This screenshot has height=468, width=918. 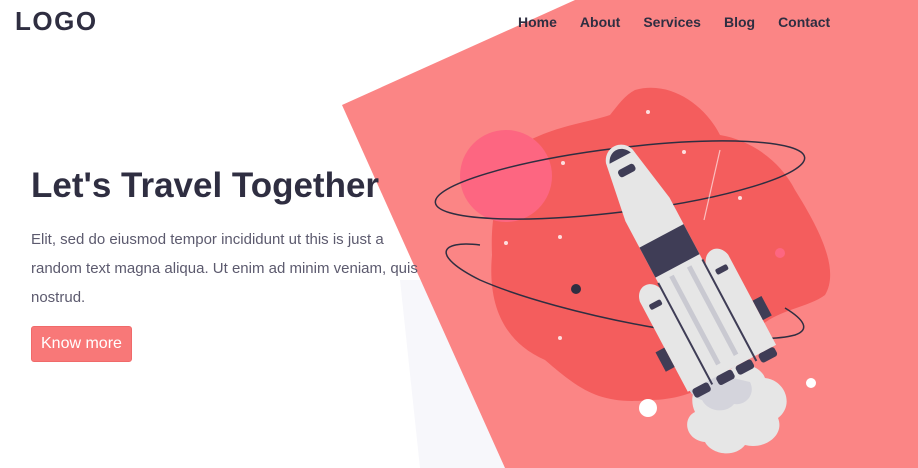 What do you see at coordinates (600, 22) in the screenshot?
I see `nav-link-about: About` at bounding box center [600, 22].